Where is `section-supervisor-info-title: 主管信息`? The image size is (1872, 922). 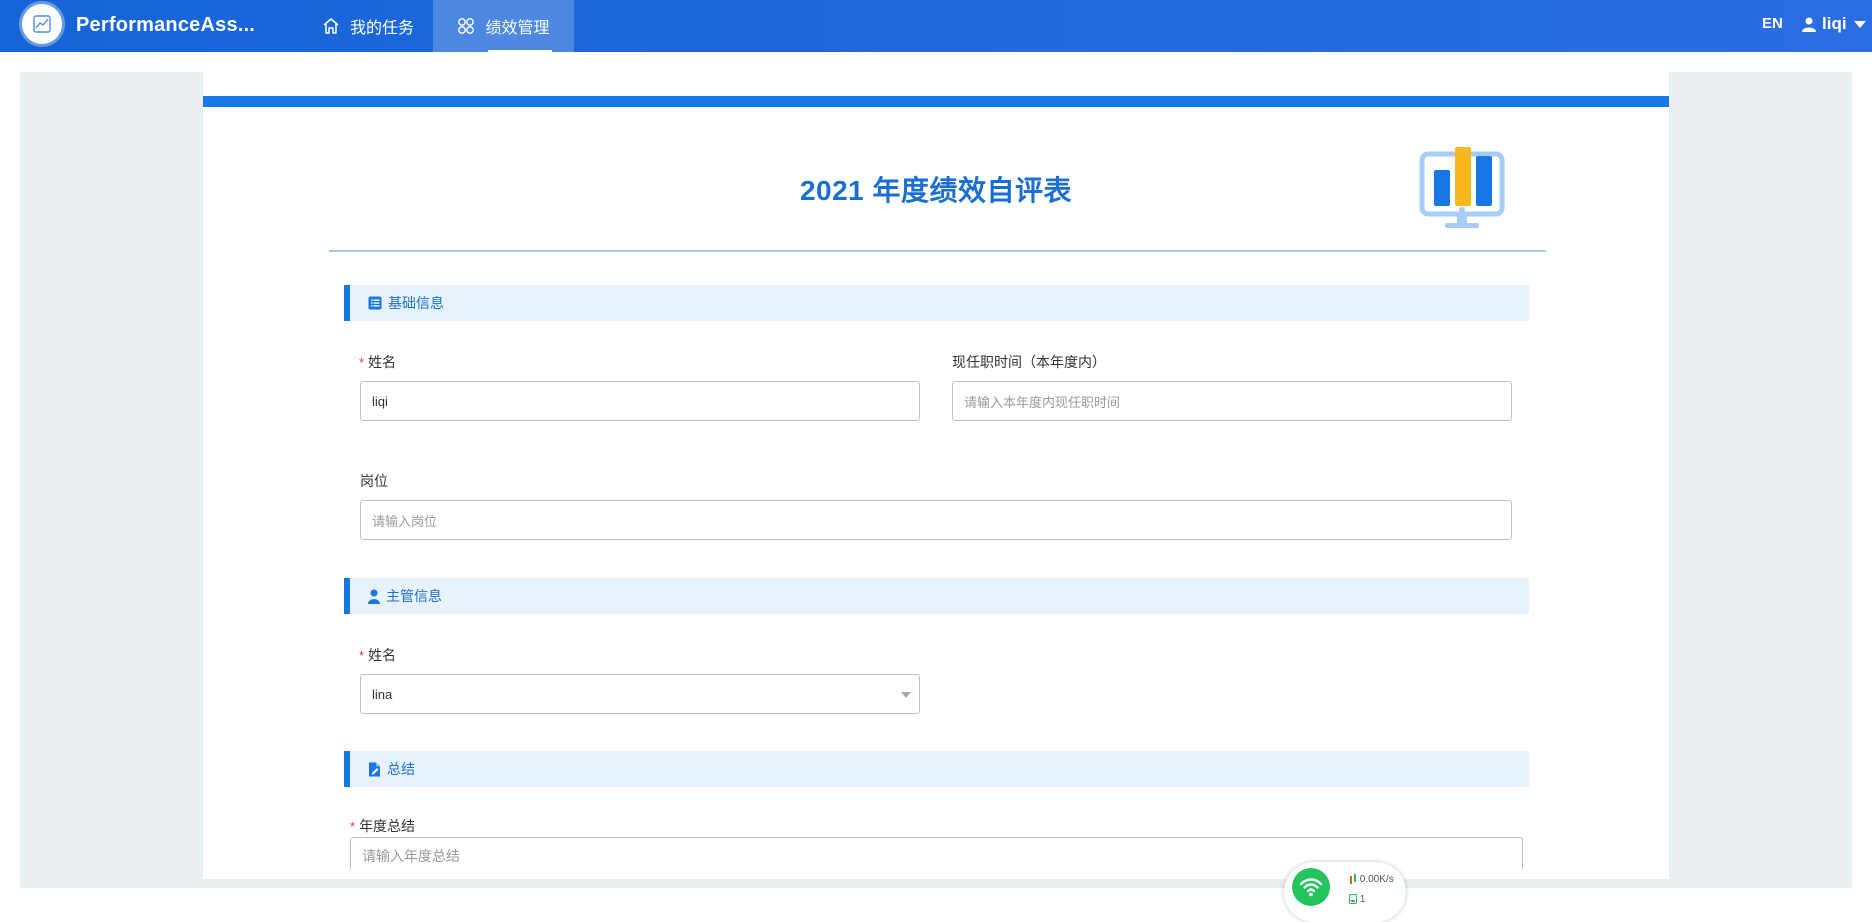 section-supervisor-info-title: 主管信息 is located at coordinates (414, 596).